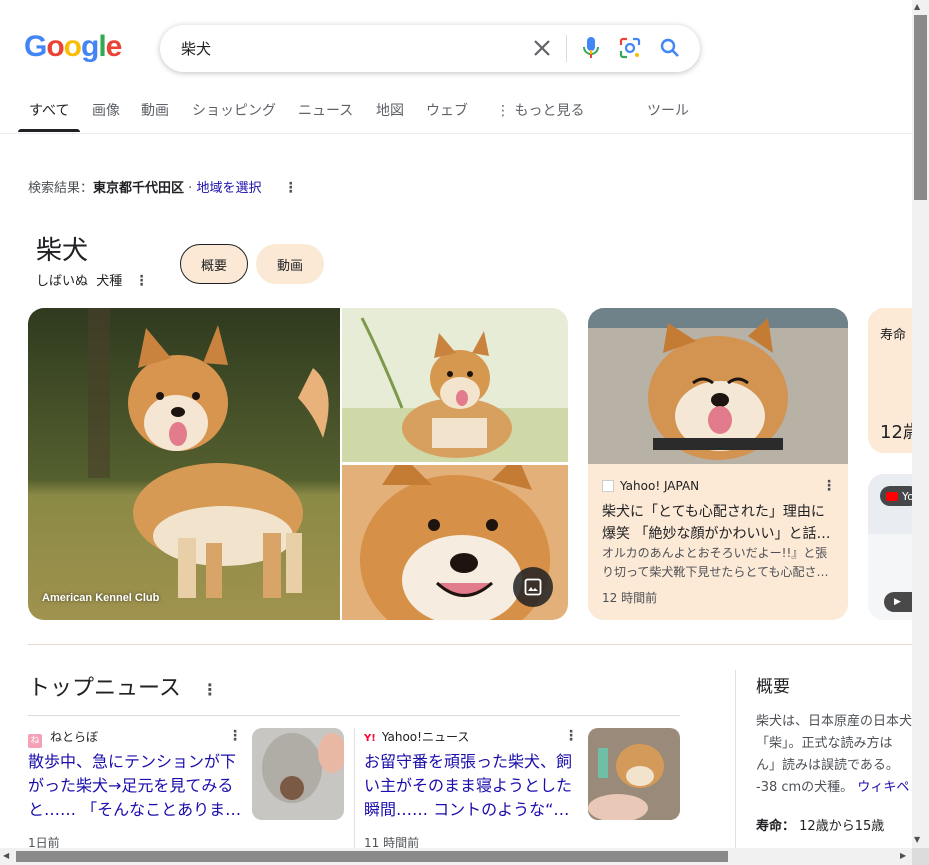 Image resolution: width=929 pixels, height=865 pixels. What do you see at coordinates (917, 839) in the screenshot?
I see `scroll-down-icon: ▼` at bounding box center [917, 839].